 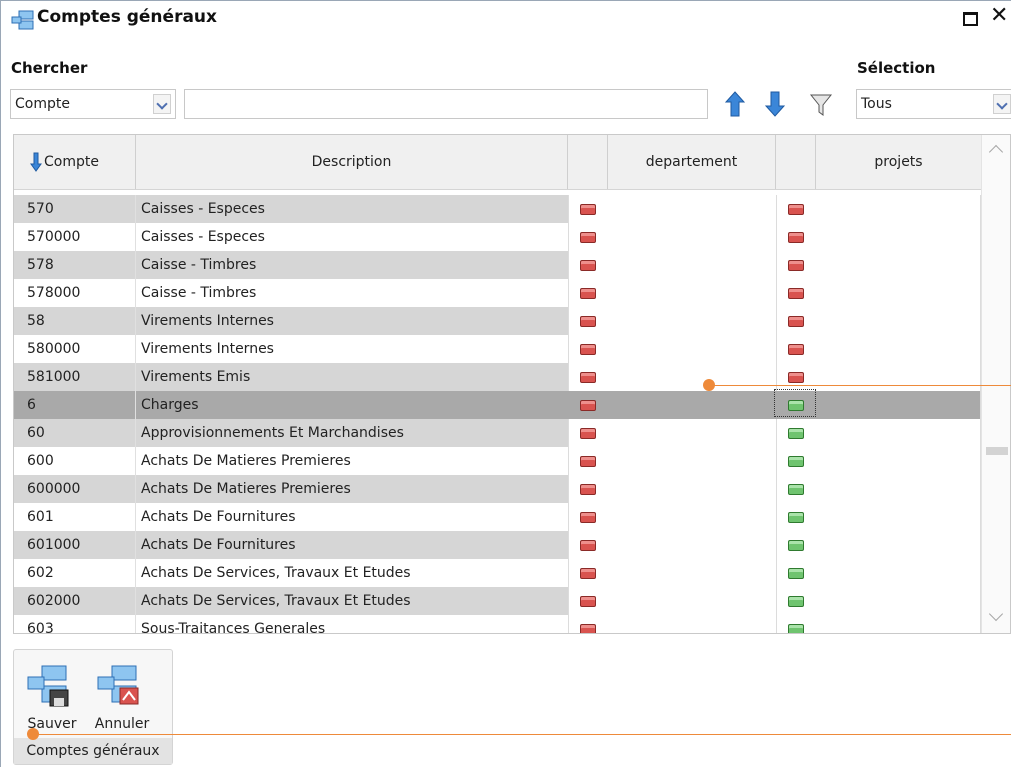 I want to click on table-row: 601 Achats De Fournitures, so click(x=497, y=517).